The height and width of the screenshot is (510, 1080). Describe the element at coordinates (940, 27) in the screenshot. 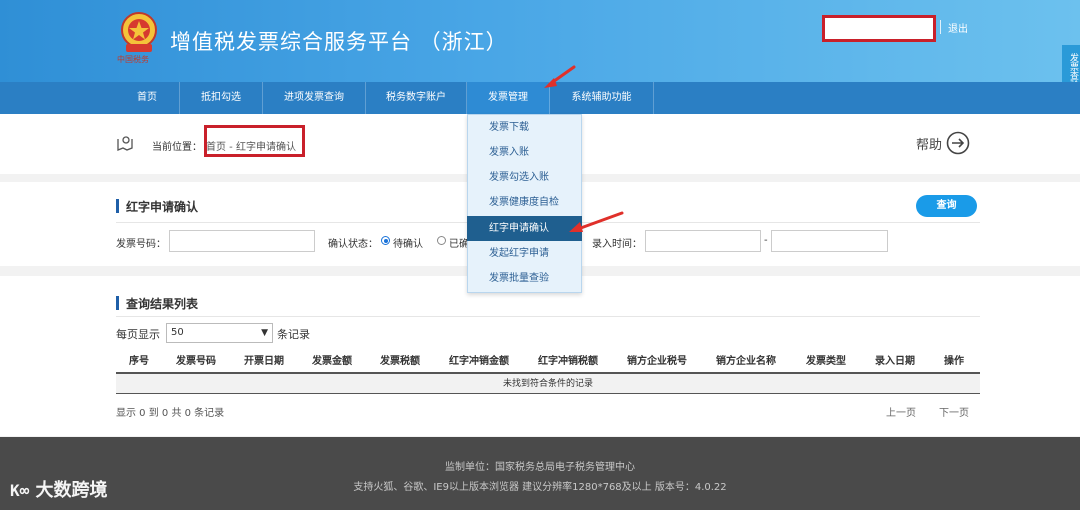

I see `header-separator` at that location.